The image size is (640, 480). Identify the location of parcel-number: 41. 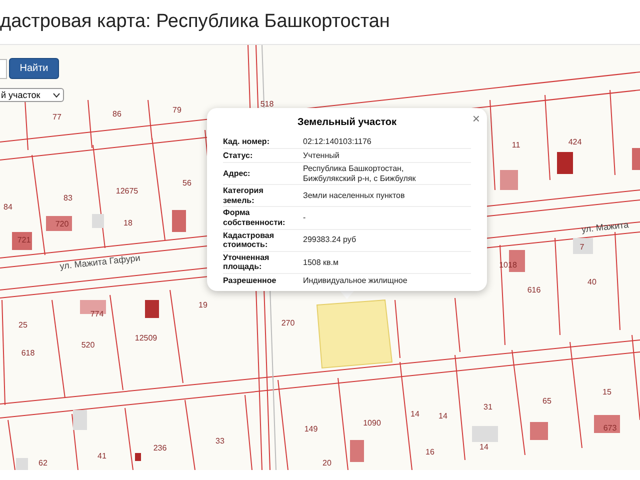
(102, 456).